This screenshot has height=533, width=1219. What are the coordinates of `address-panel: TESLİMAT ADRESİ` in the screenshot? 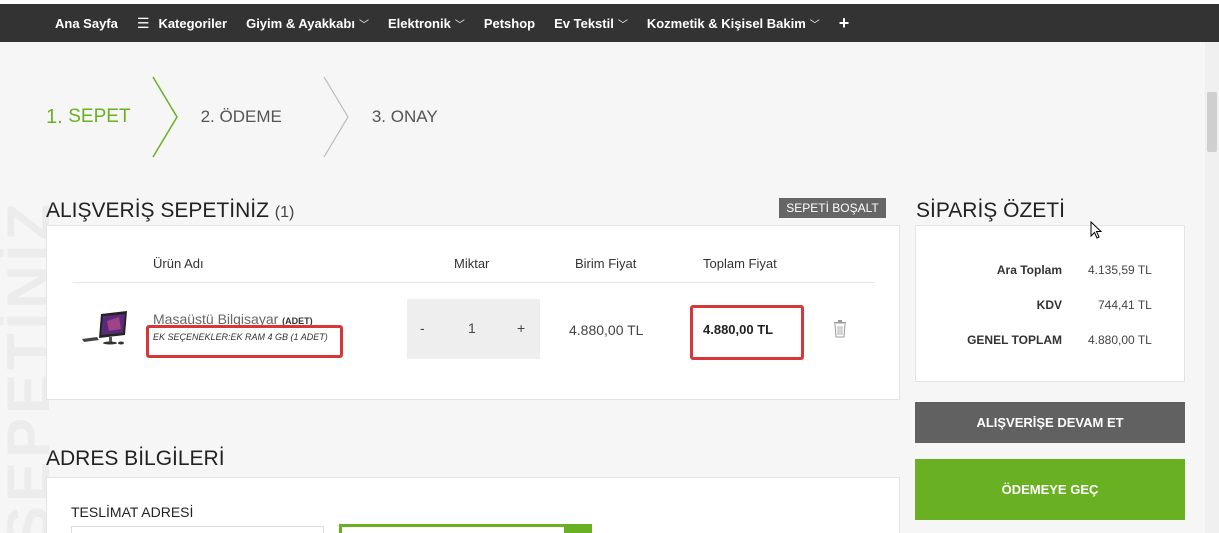 It's located at (473, 505).